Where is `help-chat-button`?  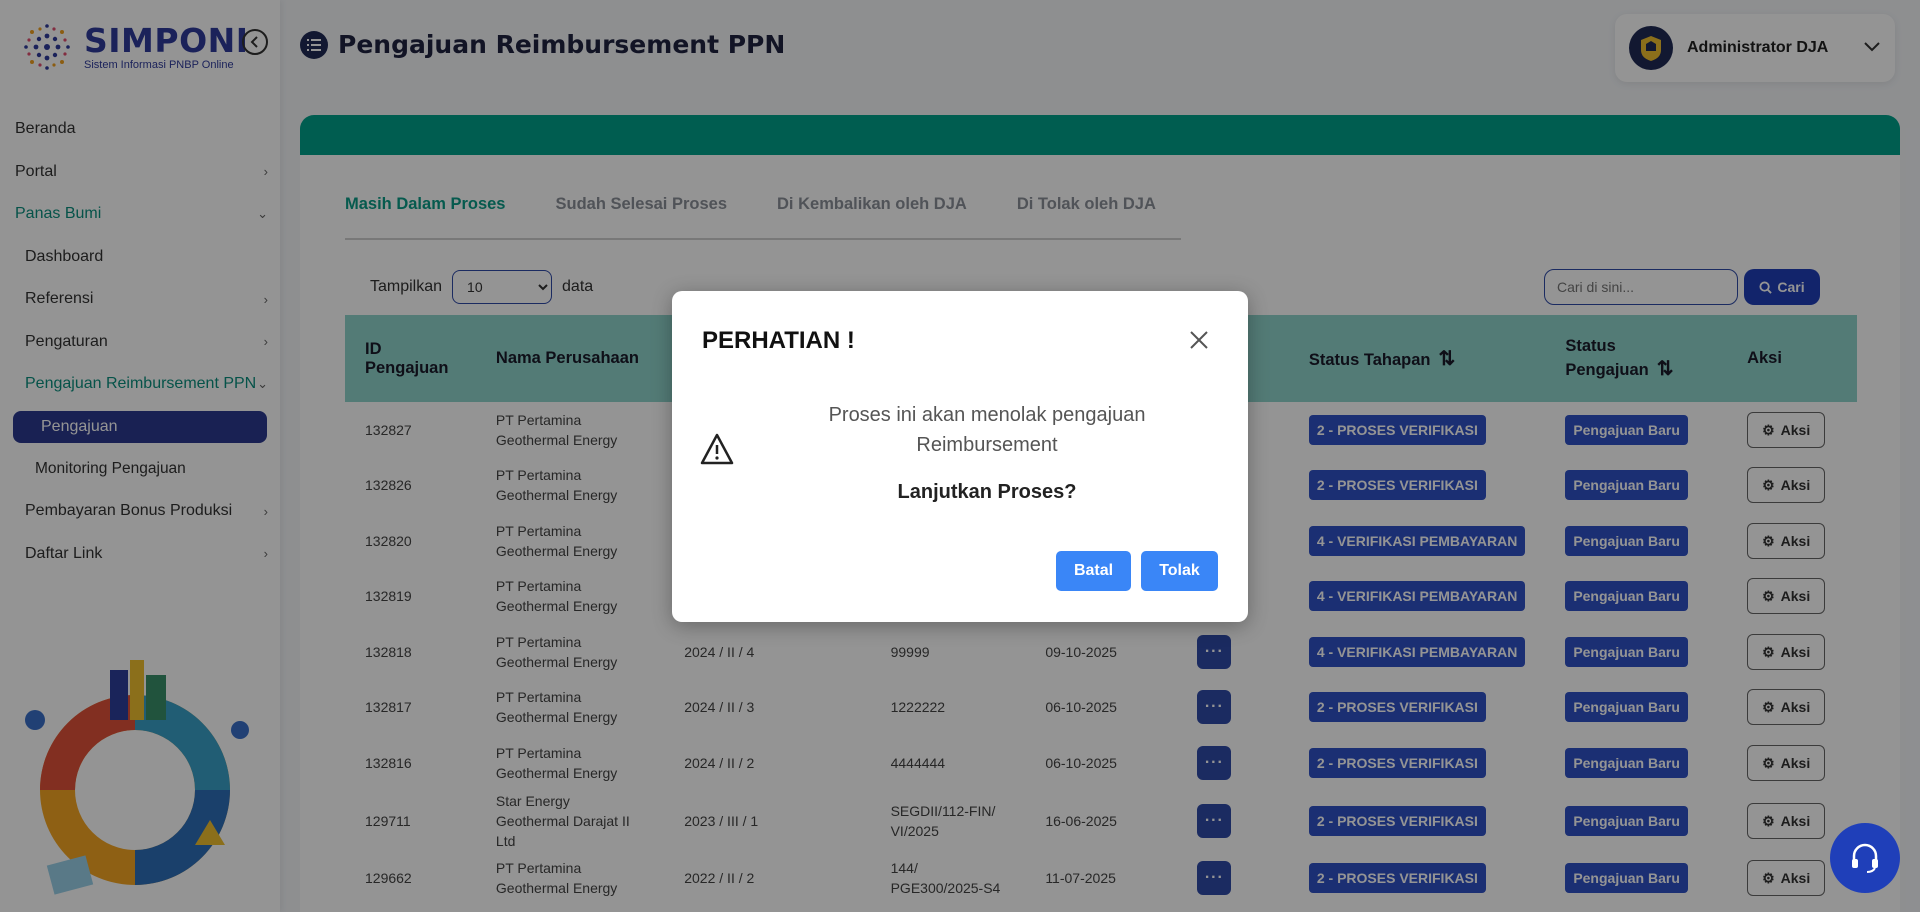 help-chat-button is located at coordinates (1865, 858).